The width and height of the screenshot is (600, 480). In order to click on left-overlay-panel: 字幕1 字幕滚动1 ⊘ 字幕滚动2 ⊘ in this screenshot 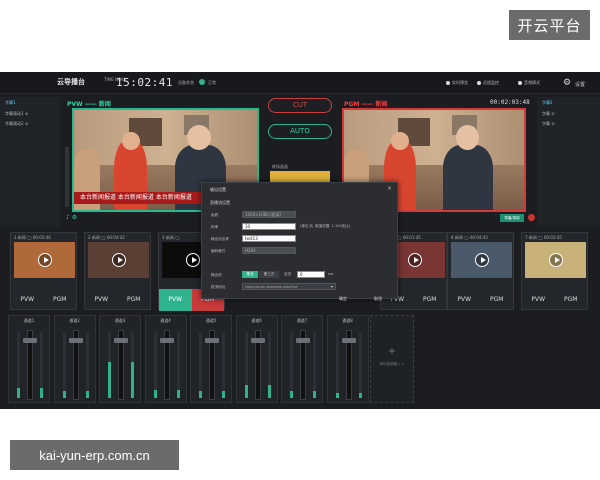, I will do `click(34, 162)`.